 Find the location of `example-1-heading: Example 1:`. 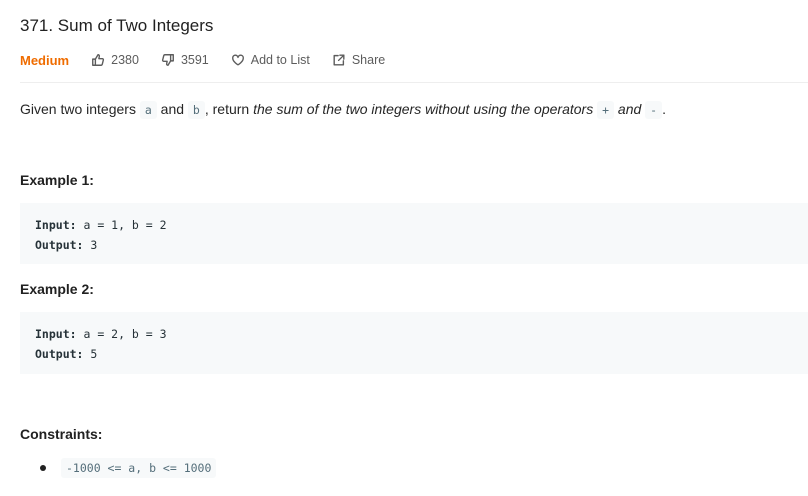

example-1-heading: Example 1: is located at coordinates (57, 180).